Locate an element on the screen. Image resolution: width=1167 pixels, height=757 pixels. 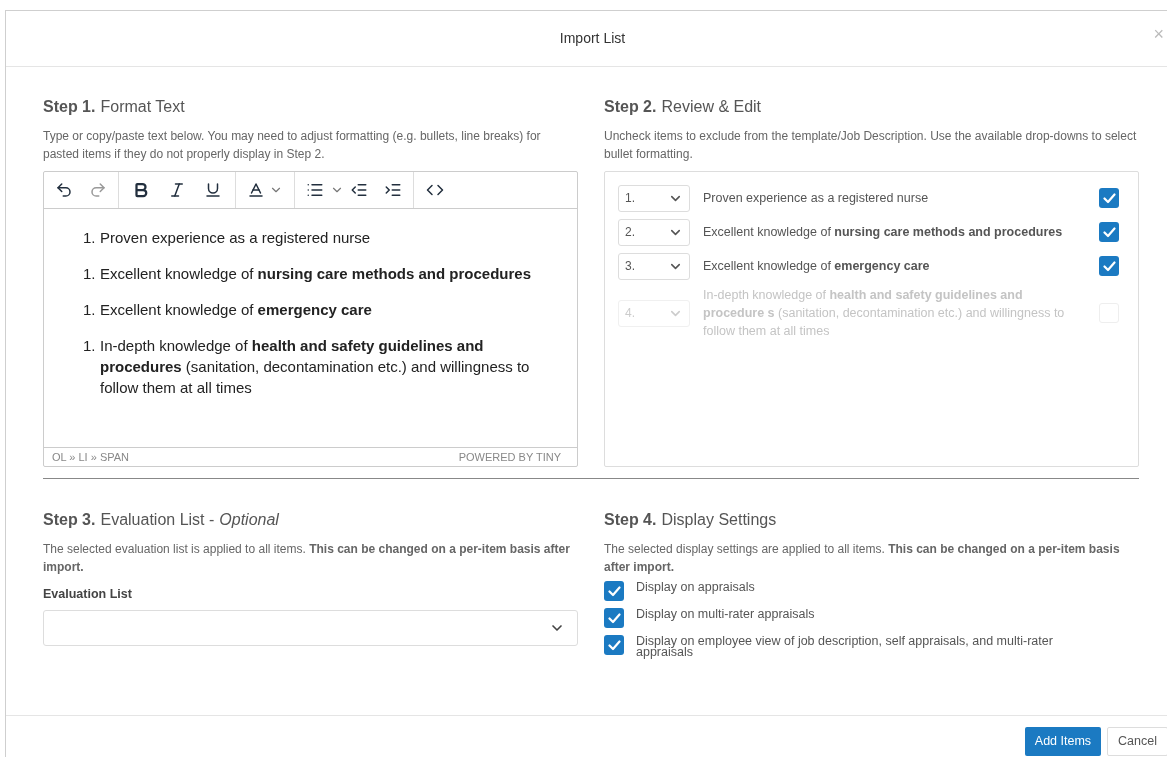
item-text: Excellent knowledge of nursing care methods and procedures is located at coordinates (883, 232).